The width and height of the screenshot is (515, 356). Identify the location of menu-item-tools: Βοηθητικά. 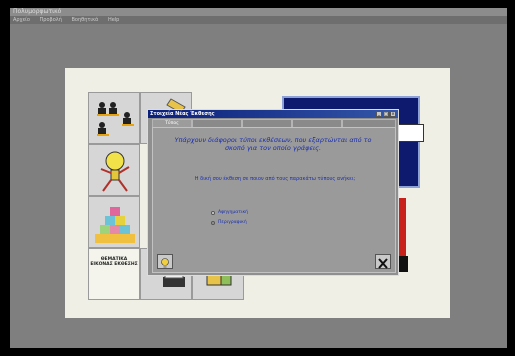
(85, 20).